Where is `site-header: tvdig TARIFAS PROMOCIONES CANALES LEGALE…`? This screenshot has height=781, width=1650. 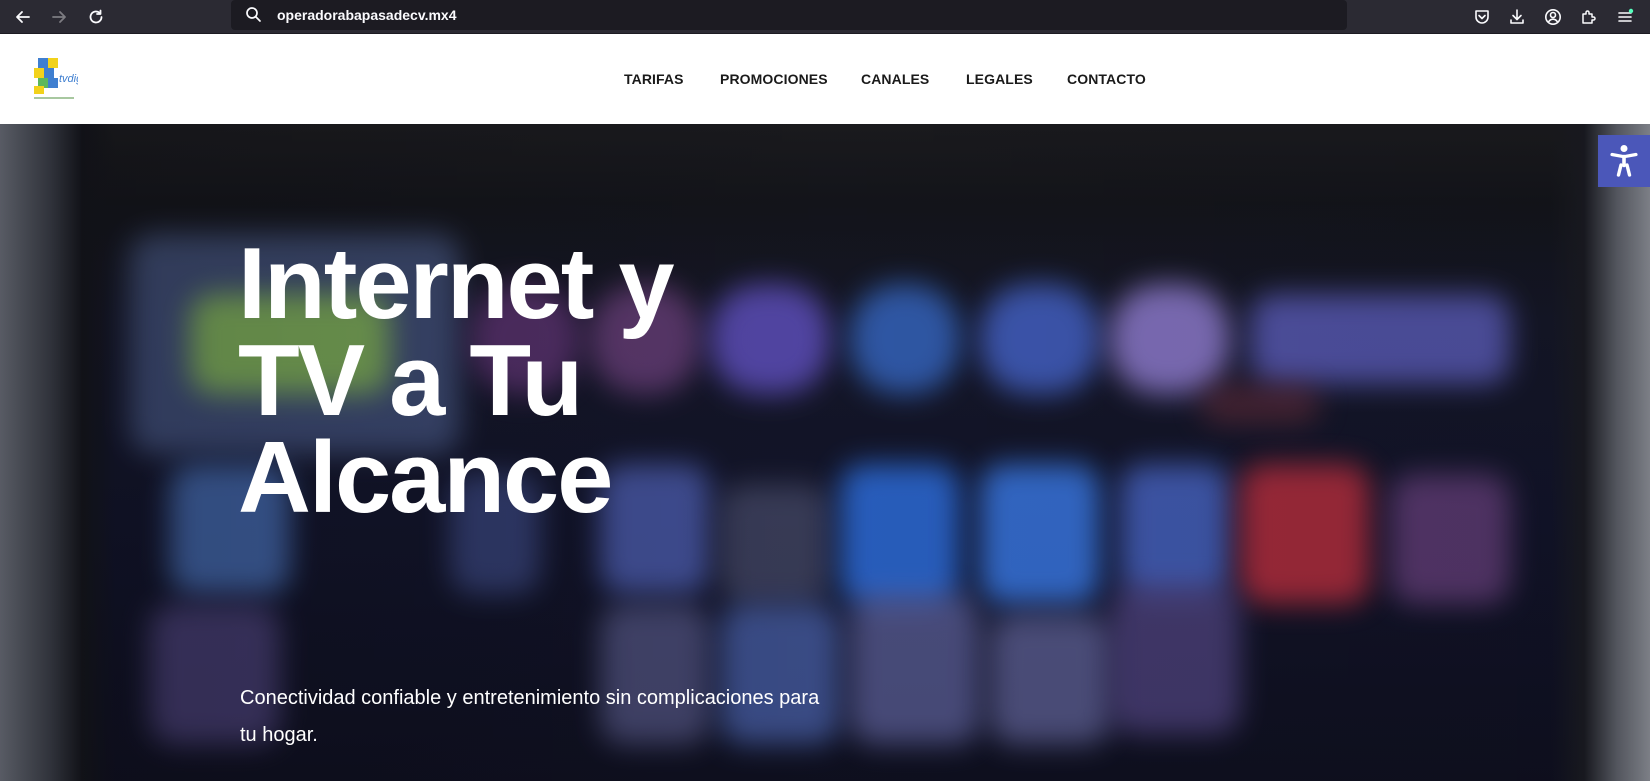
site-header: tvdig TARIFAS PROMOCIONES CANALES LEGALE… is located at coordinates (825, 79).